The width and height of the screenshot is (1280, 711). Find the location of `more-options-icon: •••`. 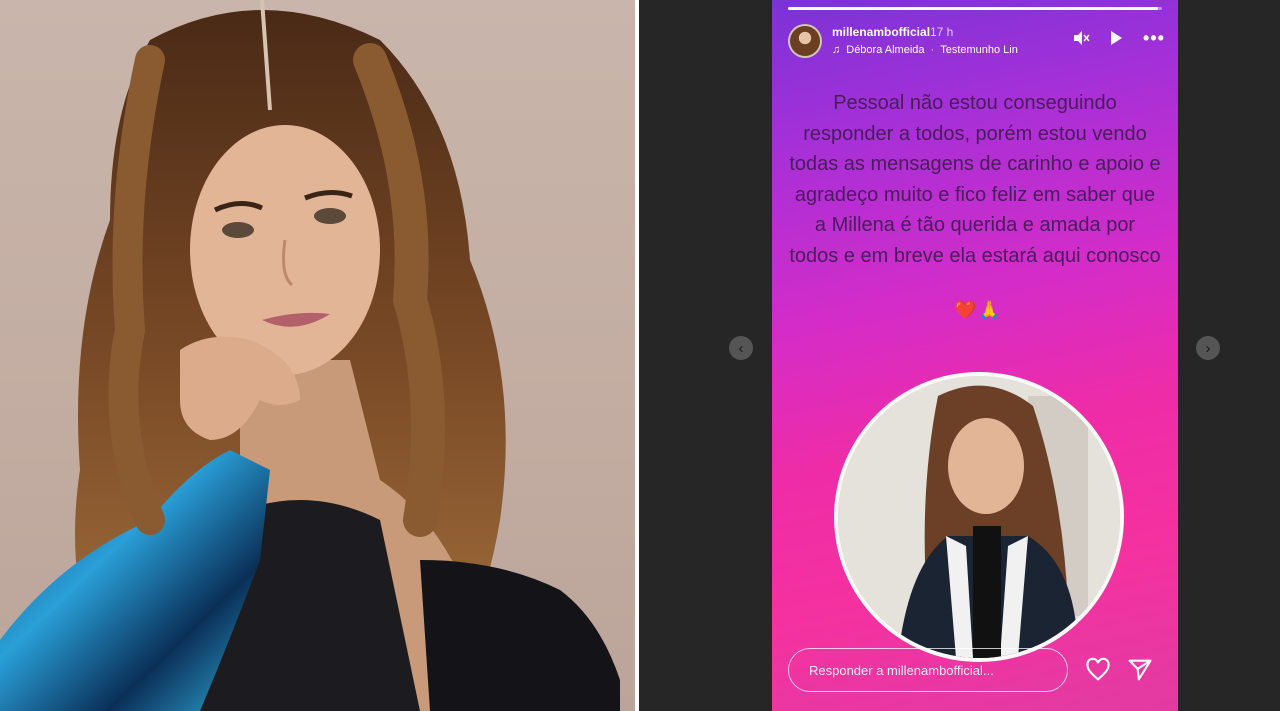

more-options-icon: ••• is located at coordinates (1154, 38).